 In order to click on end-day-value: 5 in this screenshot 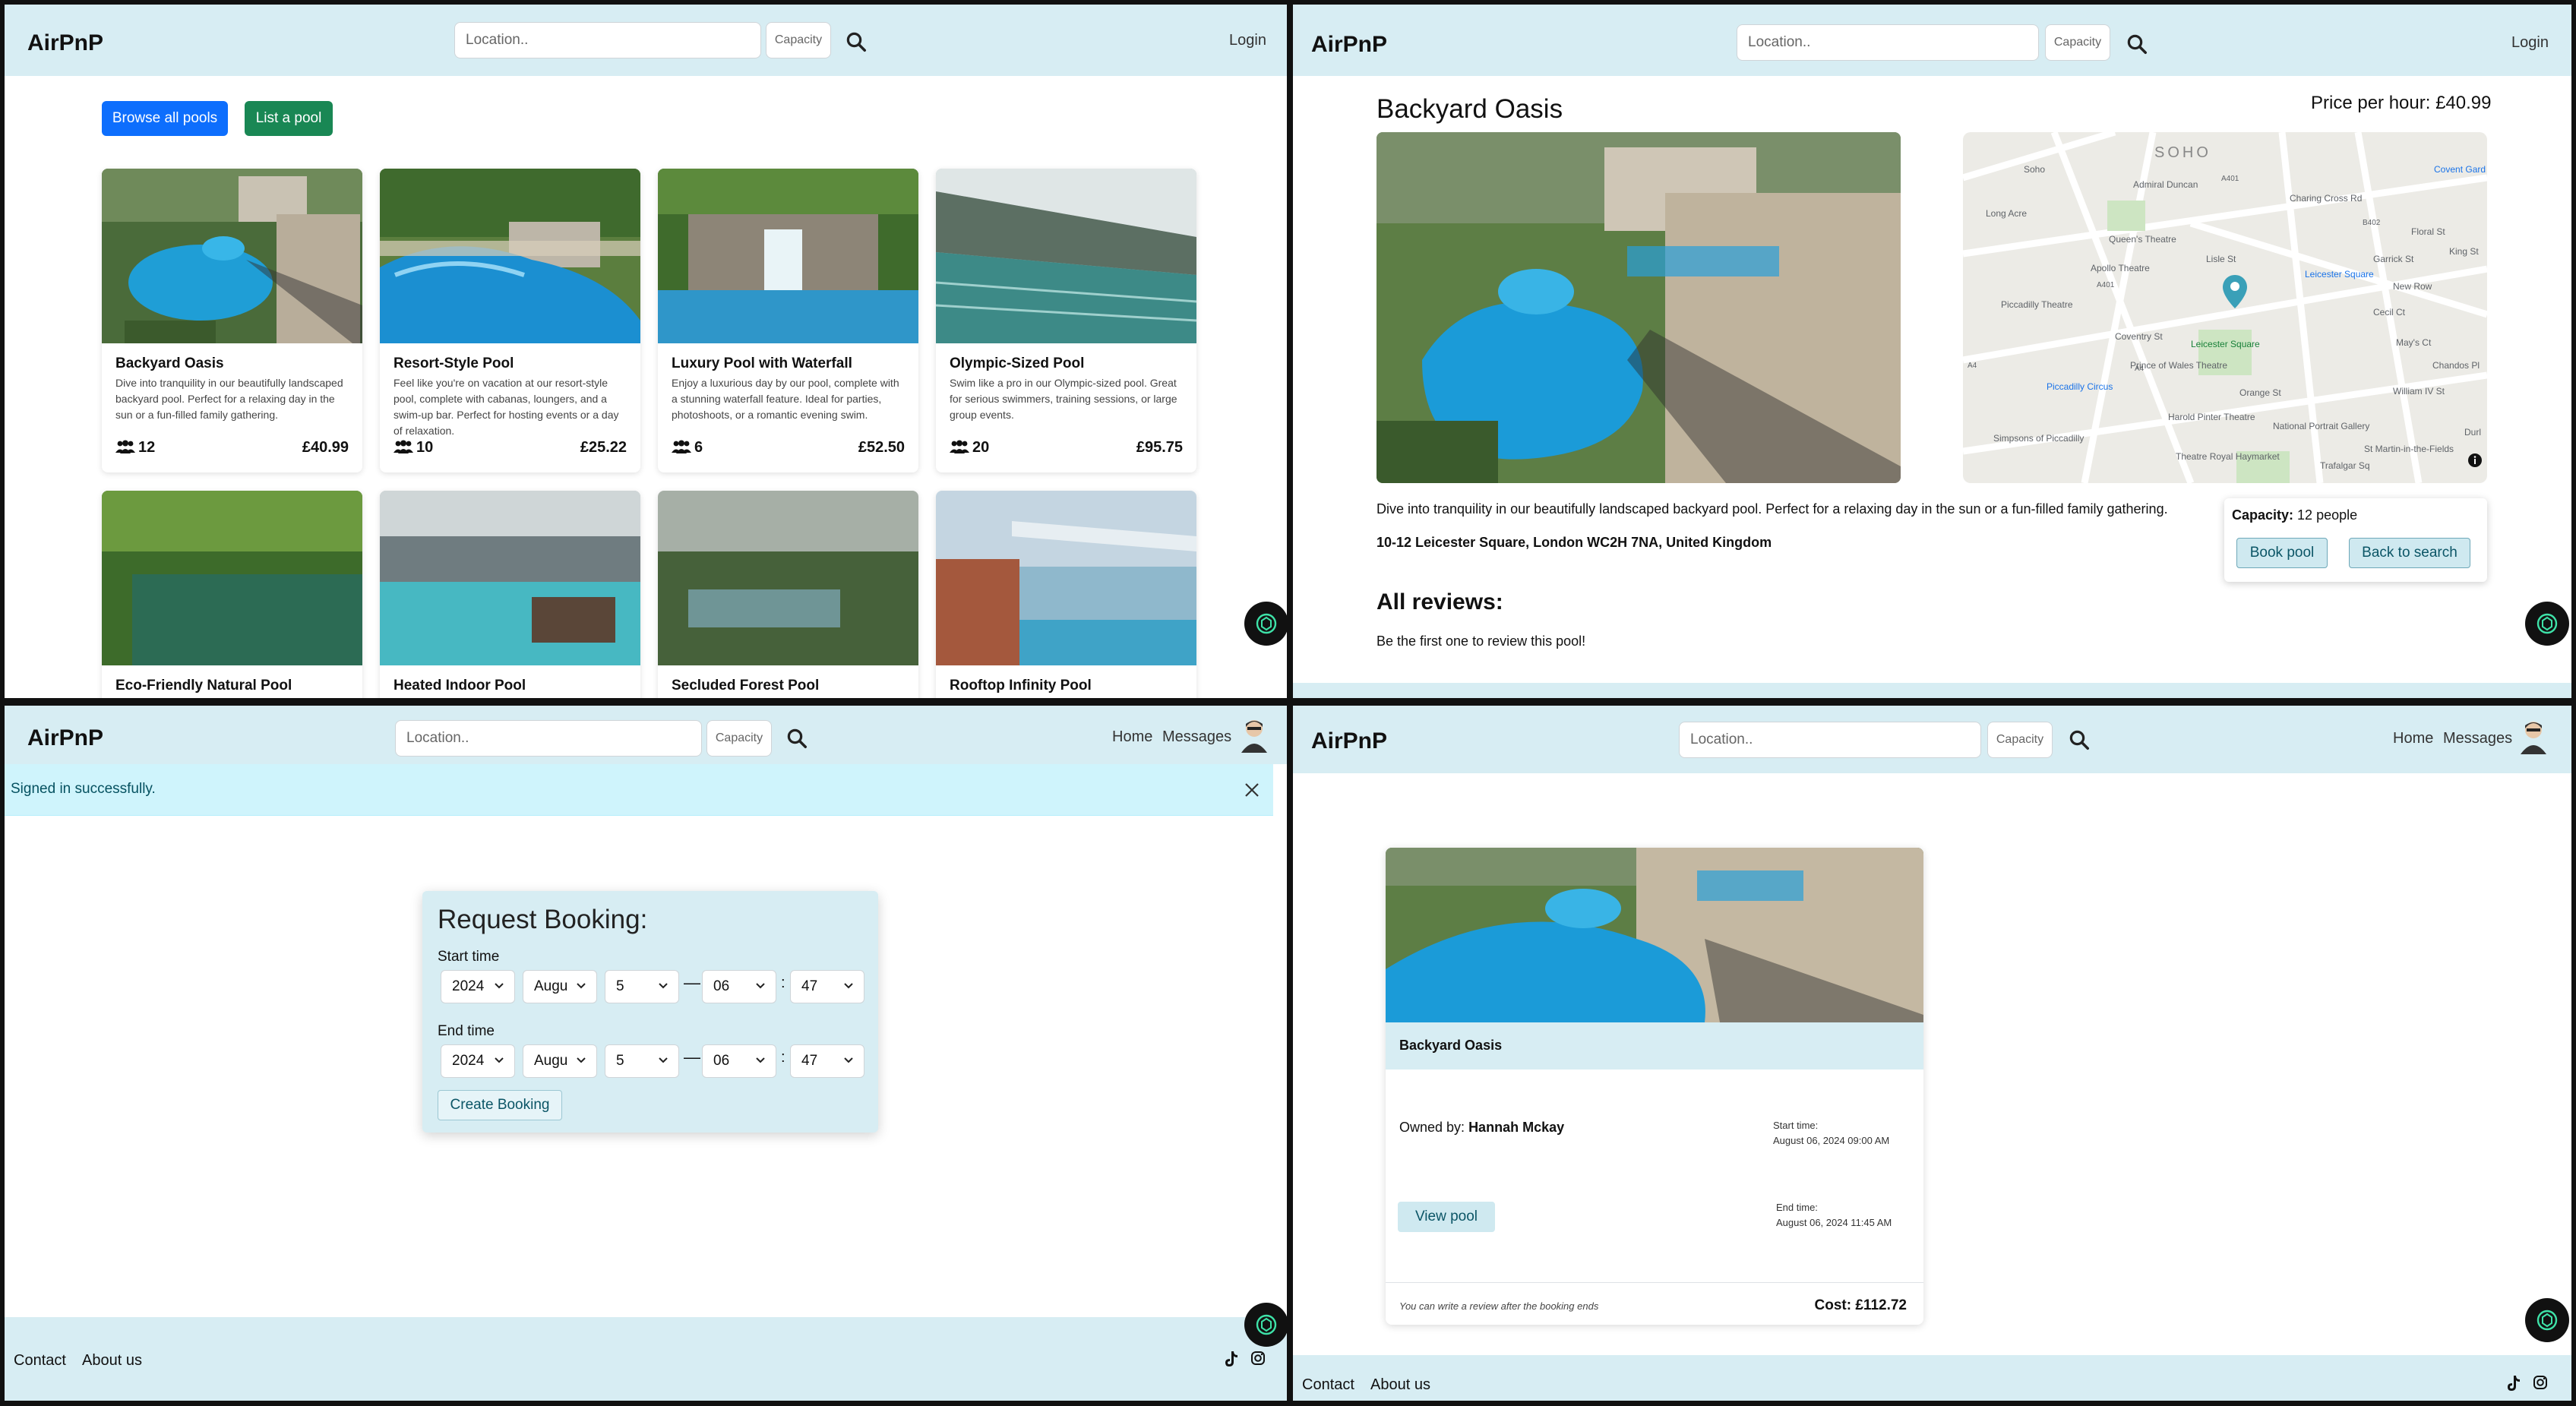, I will do `click(620, 1061)`.